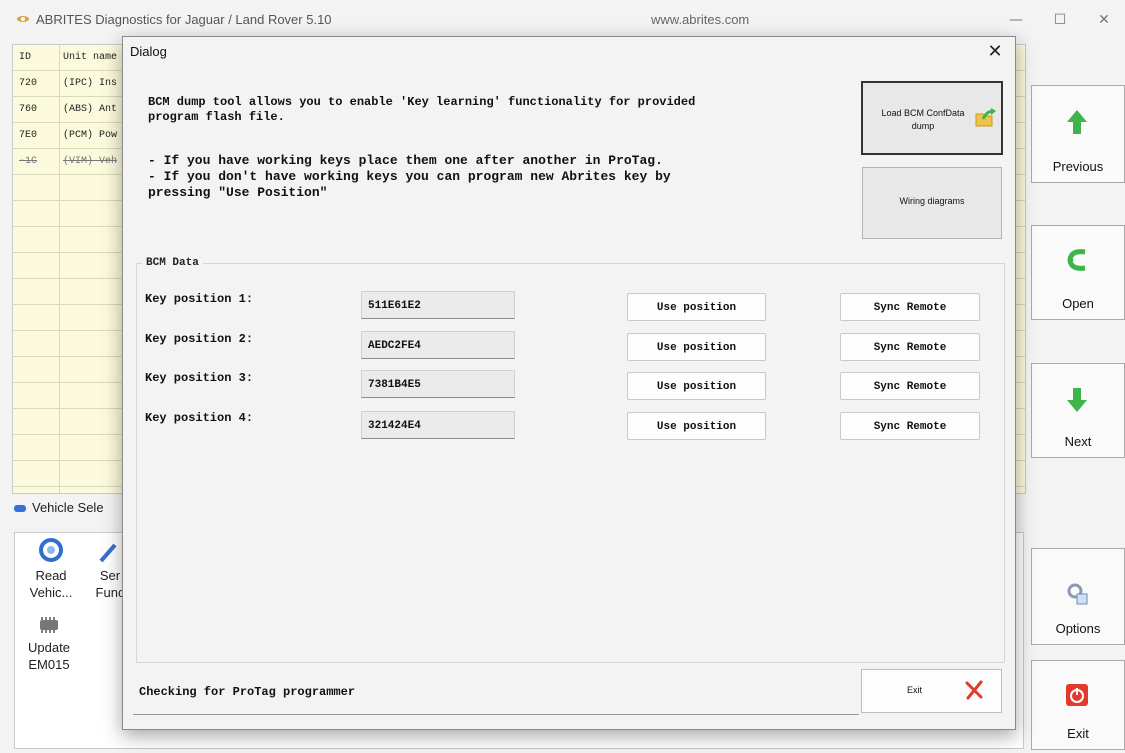  What do you see at coordinates (1078, 272) in the screenshot?
I see `open-button: Open` at bounding box center [1078, 272].